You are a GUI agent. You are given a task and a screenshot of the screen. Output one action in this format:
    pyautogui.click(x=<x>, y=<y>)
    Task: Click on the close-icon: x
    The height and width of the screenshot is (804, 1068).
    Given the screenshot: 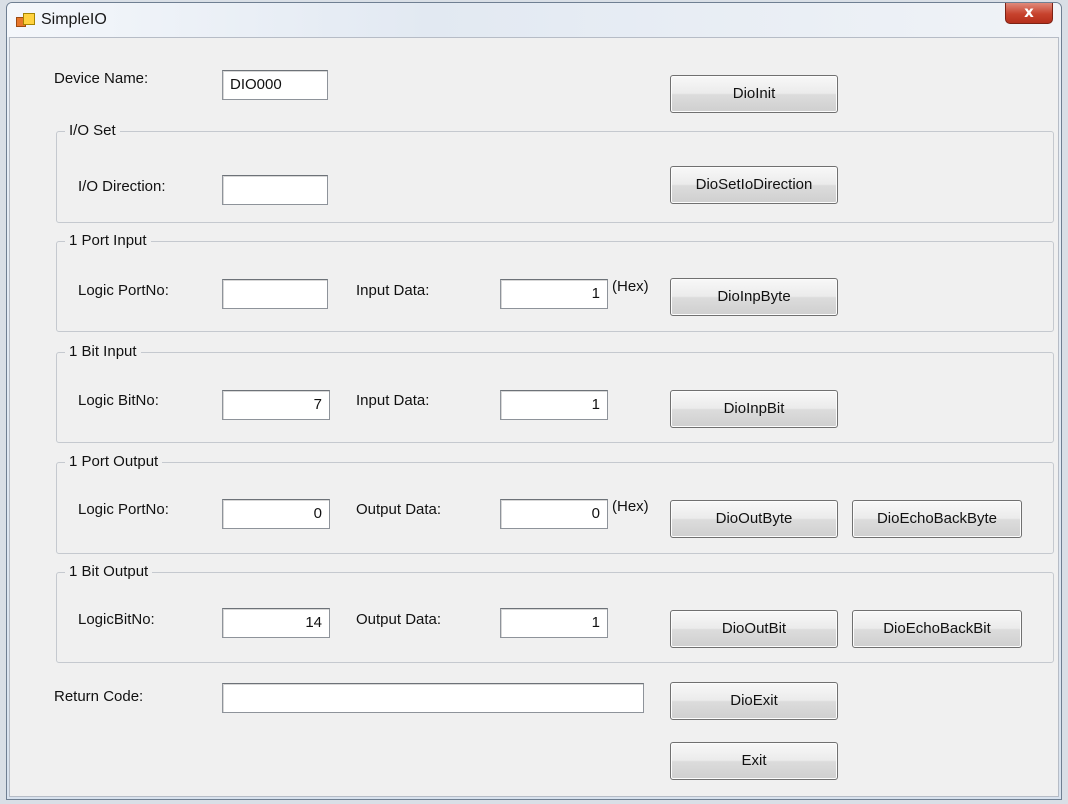 What is the action you would take?
    pyautogui.click(x=1029, y=13)
    